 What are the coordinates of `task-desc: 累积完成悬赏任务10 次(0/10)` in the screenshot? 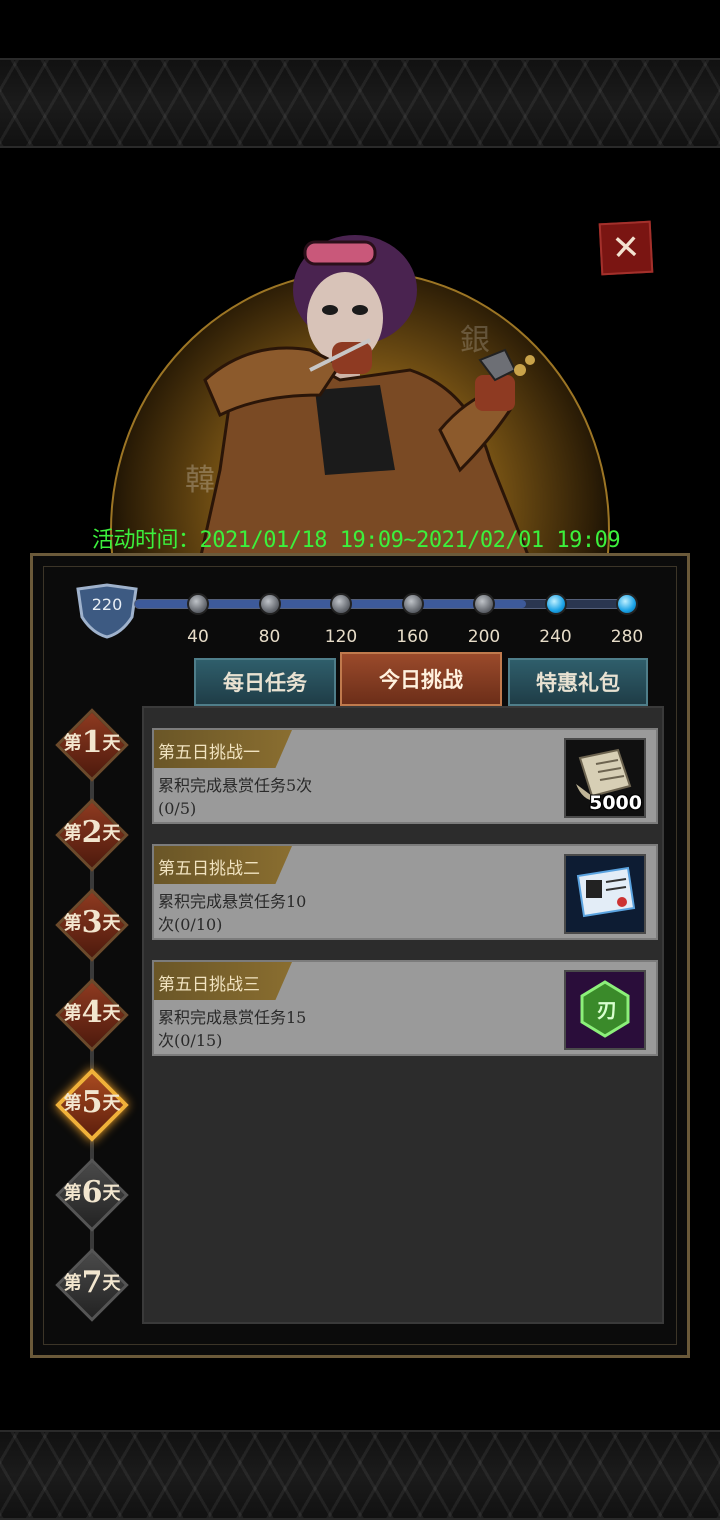 It's located at (232, 913).